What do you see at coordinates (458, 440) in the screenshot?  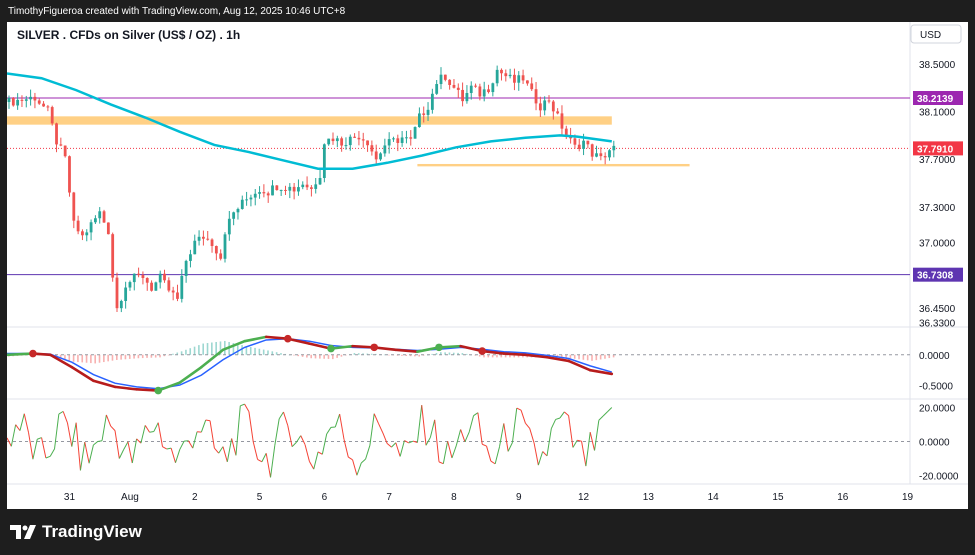 I see `osc-layer` at bounding box center [458, 440].